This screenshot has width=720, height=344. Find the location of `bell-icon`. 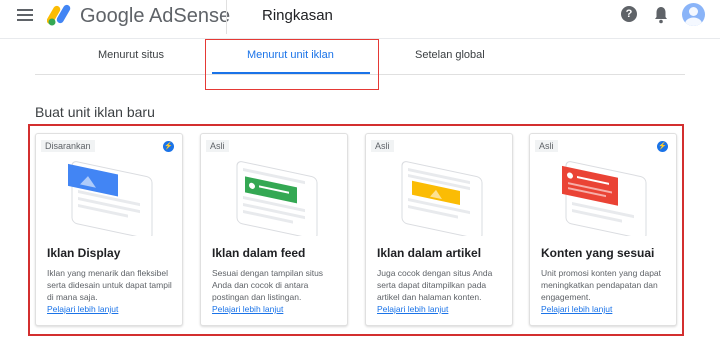

bell-icon is located at coordinates (661, 15).